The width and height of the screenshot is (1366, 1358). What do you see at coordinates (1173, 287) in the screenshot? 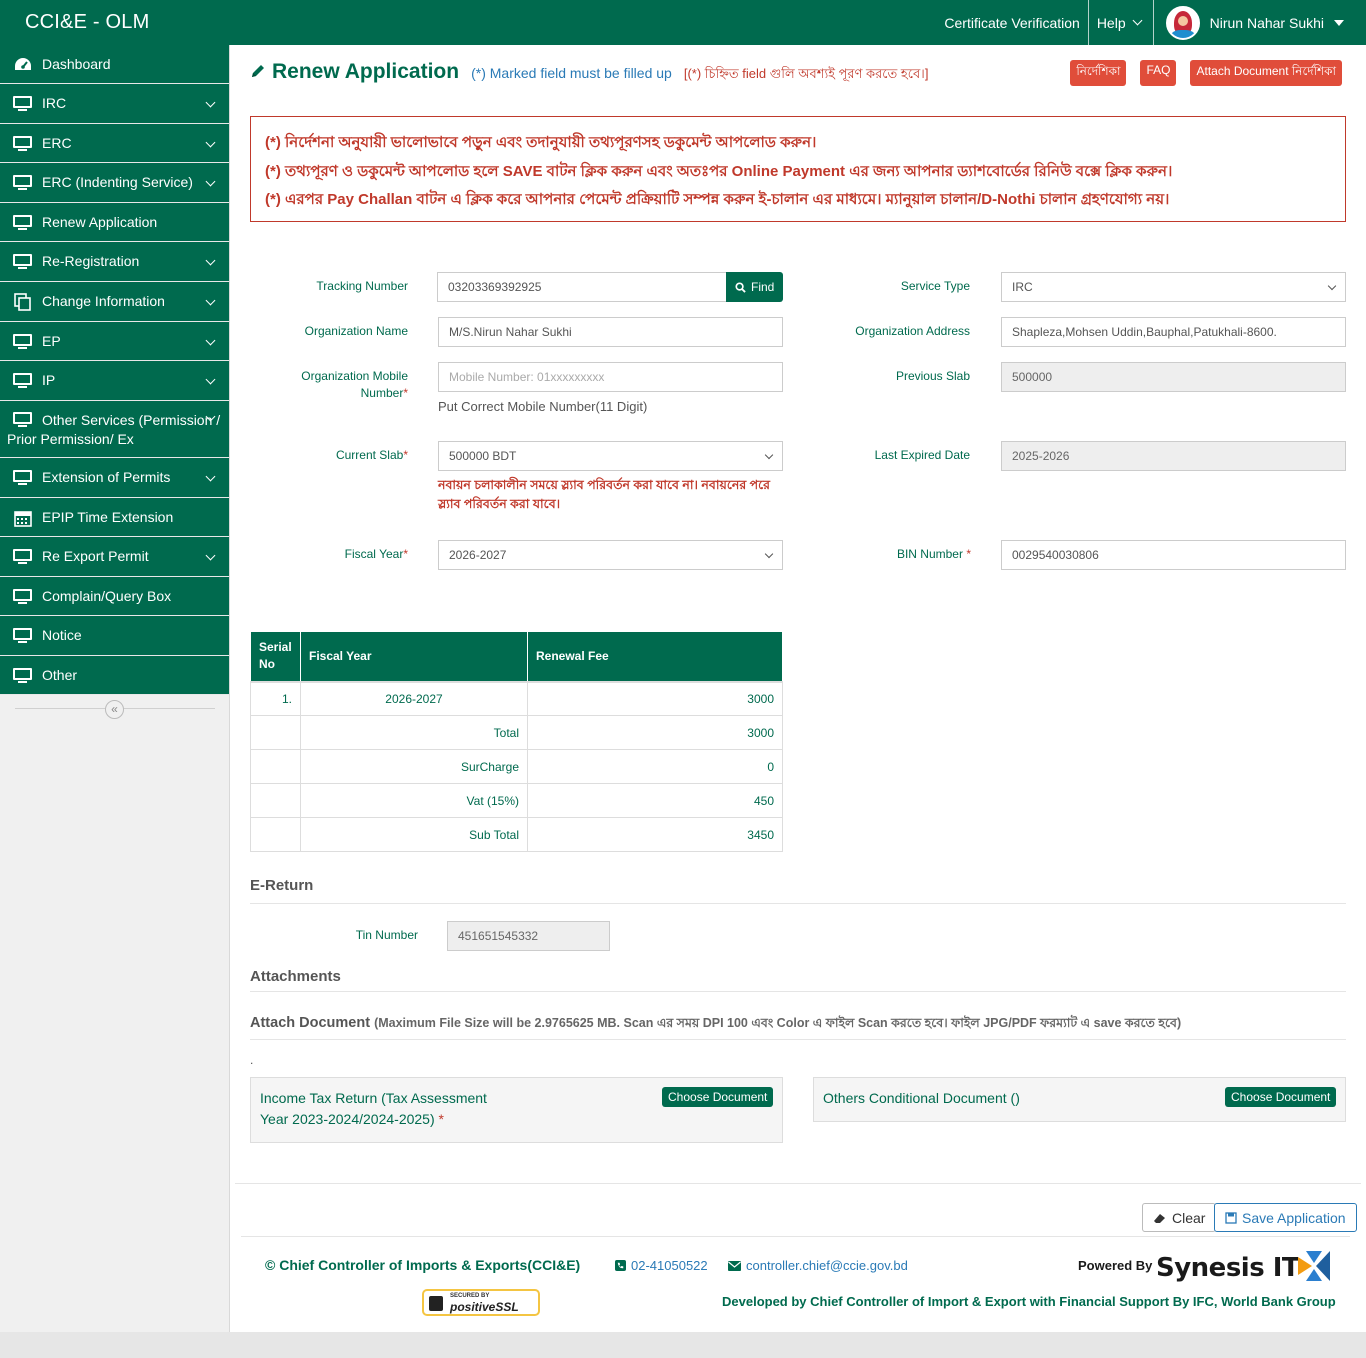
I see `service-type-select: IRC` at bounding box center [1173, 287].